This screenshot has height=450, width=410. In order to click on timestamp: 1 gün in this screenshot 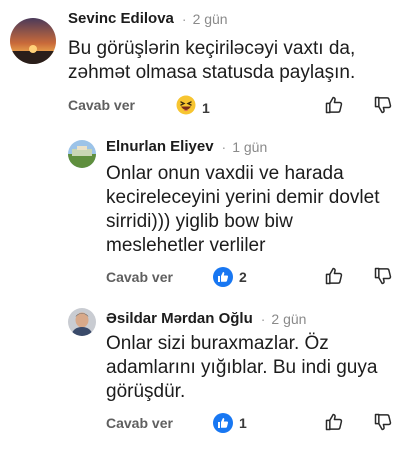, I will do `click(250, 146)`.